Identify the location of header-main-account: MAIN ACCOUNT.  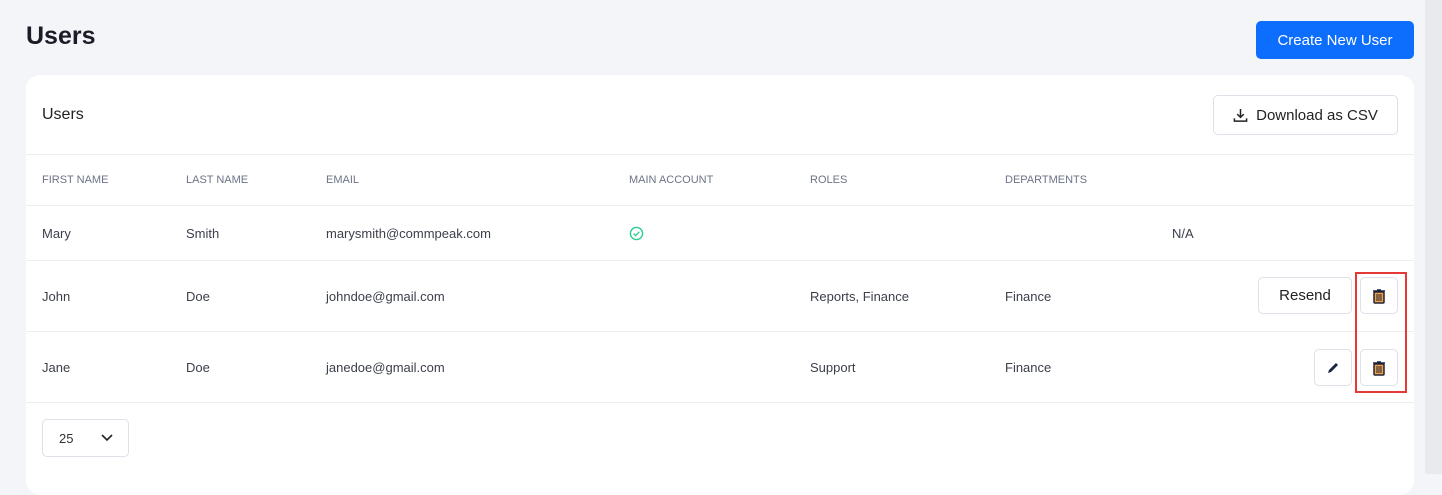
(671, 180).